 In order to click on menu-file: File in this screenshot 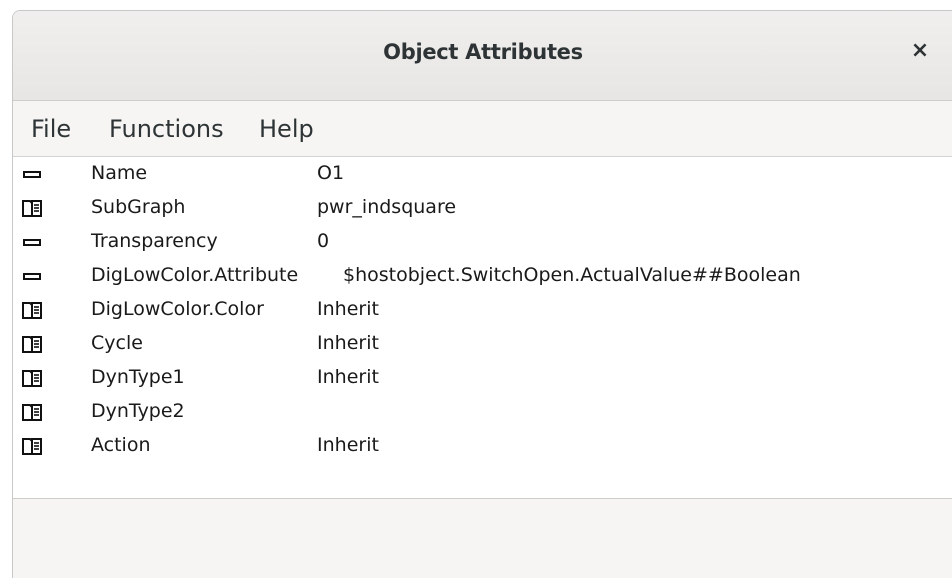, I will do `click(51, 129)`.